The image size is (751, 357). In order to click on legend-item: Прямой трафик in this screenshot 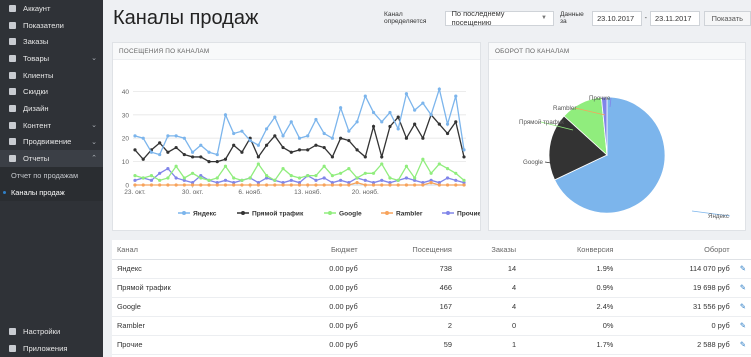, I will do `click(270, 214)`.